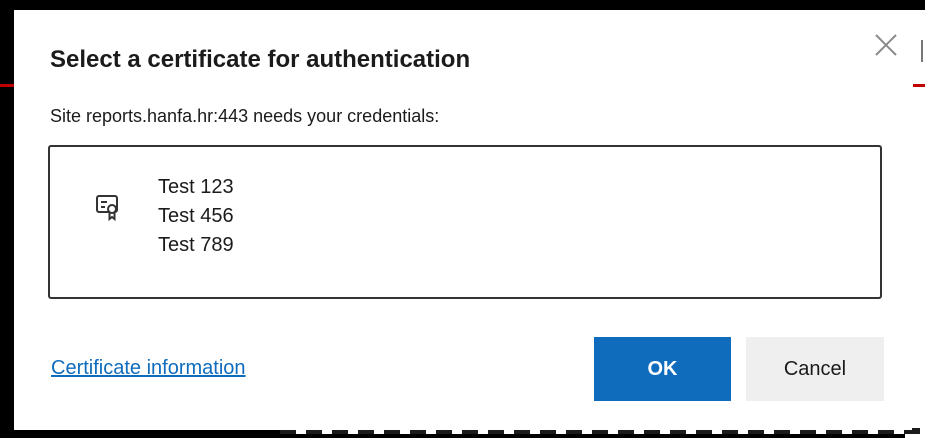 The image size is (925, 438). I want to click on background-red-line-right, so click(919, 85).